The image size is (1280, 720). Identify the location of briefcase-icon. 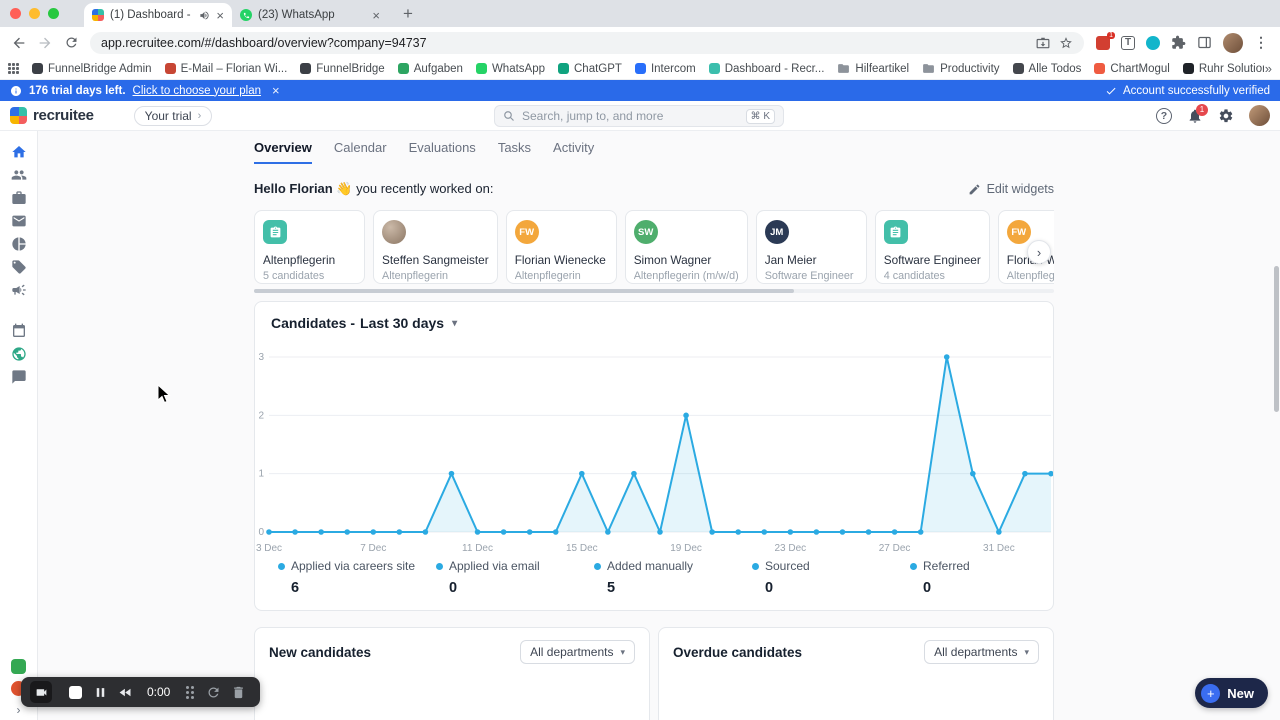
(18, 197).